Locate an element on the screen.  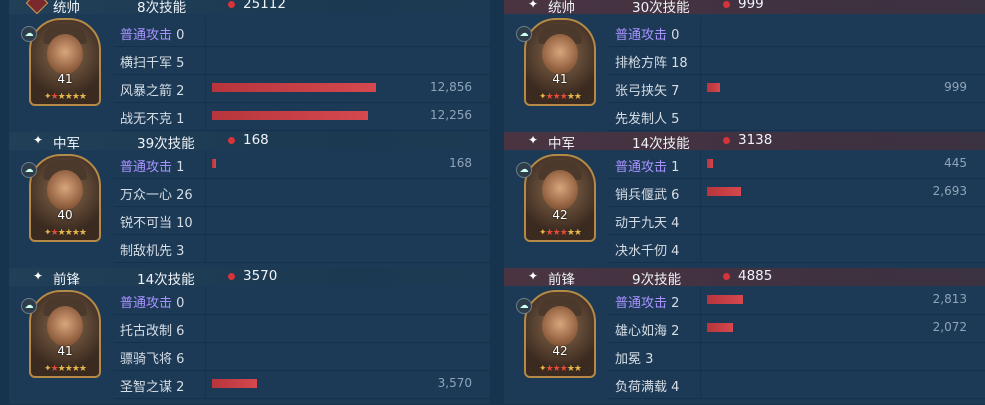
skill-name-text: 制敌机先 is located at coordinates (146, 251).